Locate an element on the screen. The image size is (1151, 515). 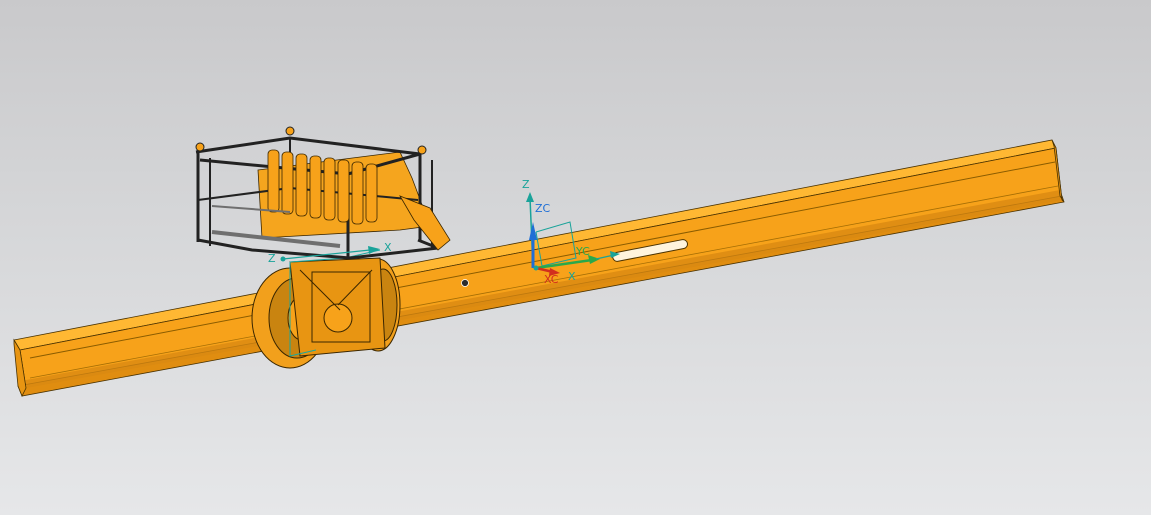
trolley-assembly is located at coordinates (326, 309).